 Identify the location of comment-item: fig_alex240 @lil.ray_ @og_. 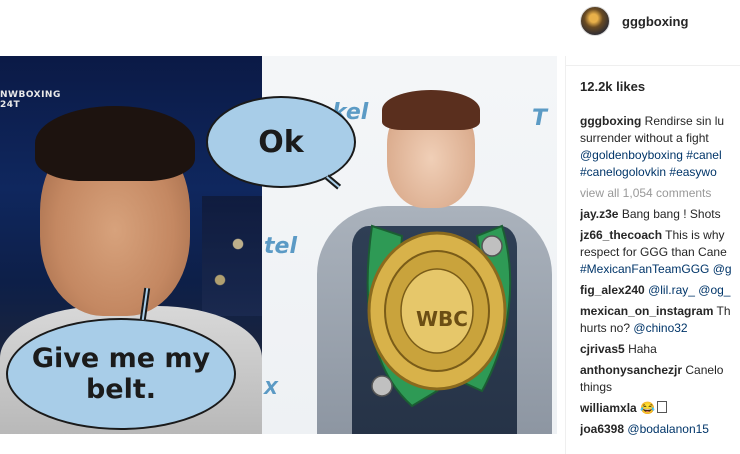
(660, 290).